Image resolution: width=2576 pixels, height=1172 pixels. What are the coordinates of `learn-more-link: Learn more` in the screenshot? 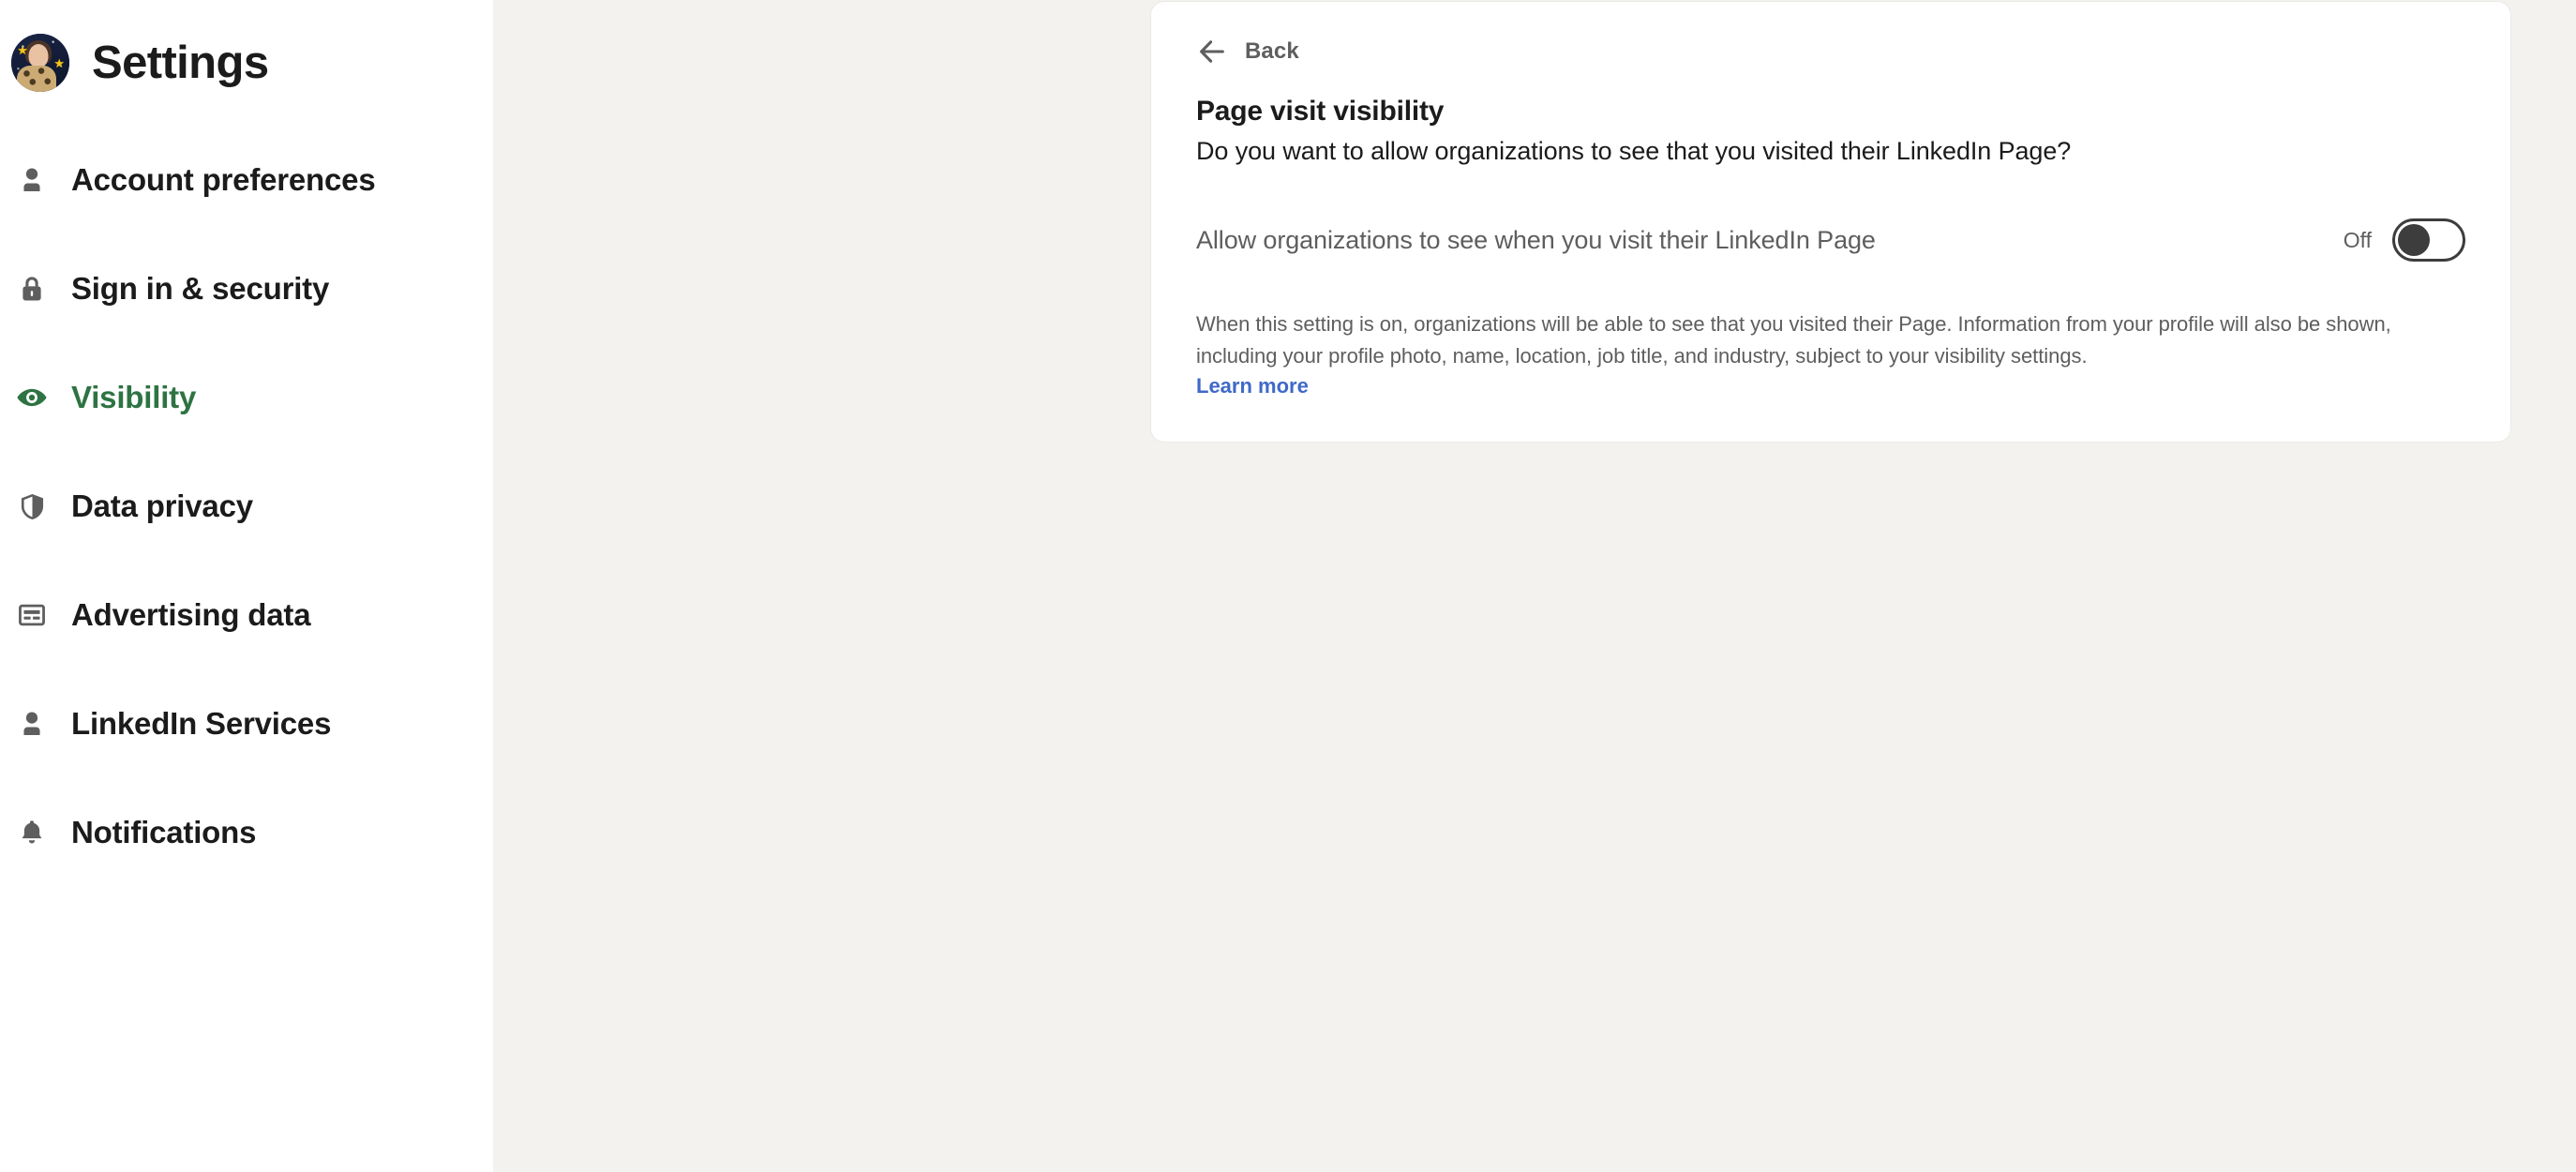 It's located at (1253, 386).